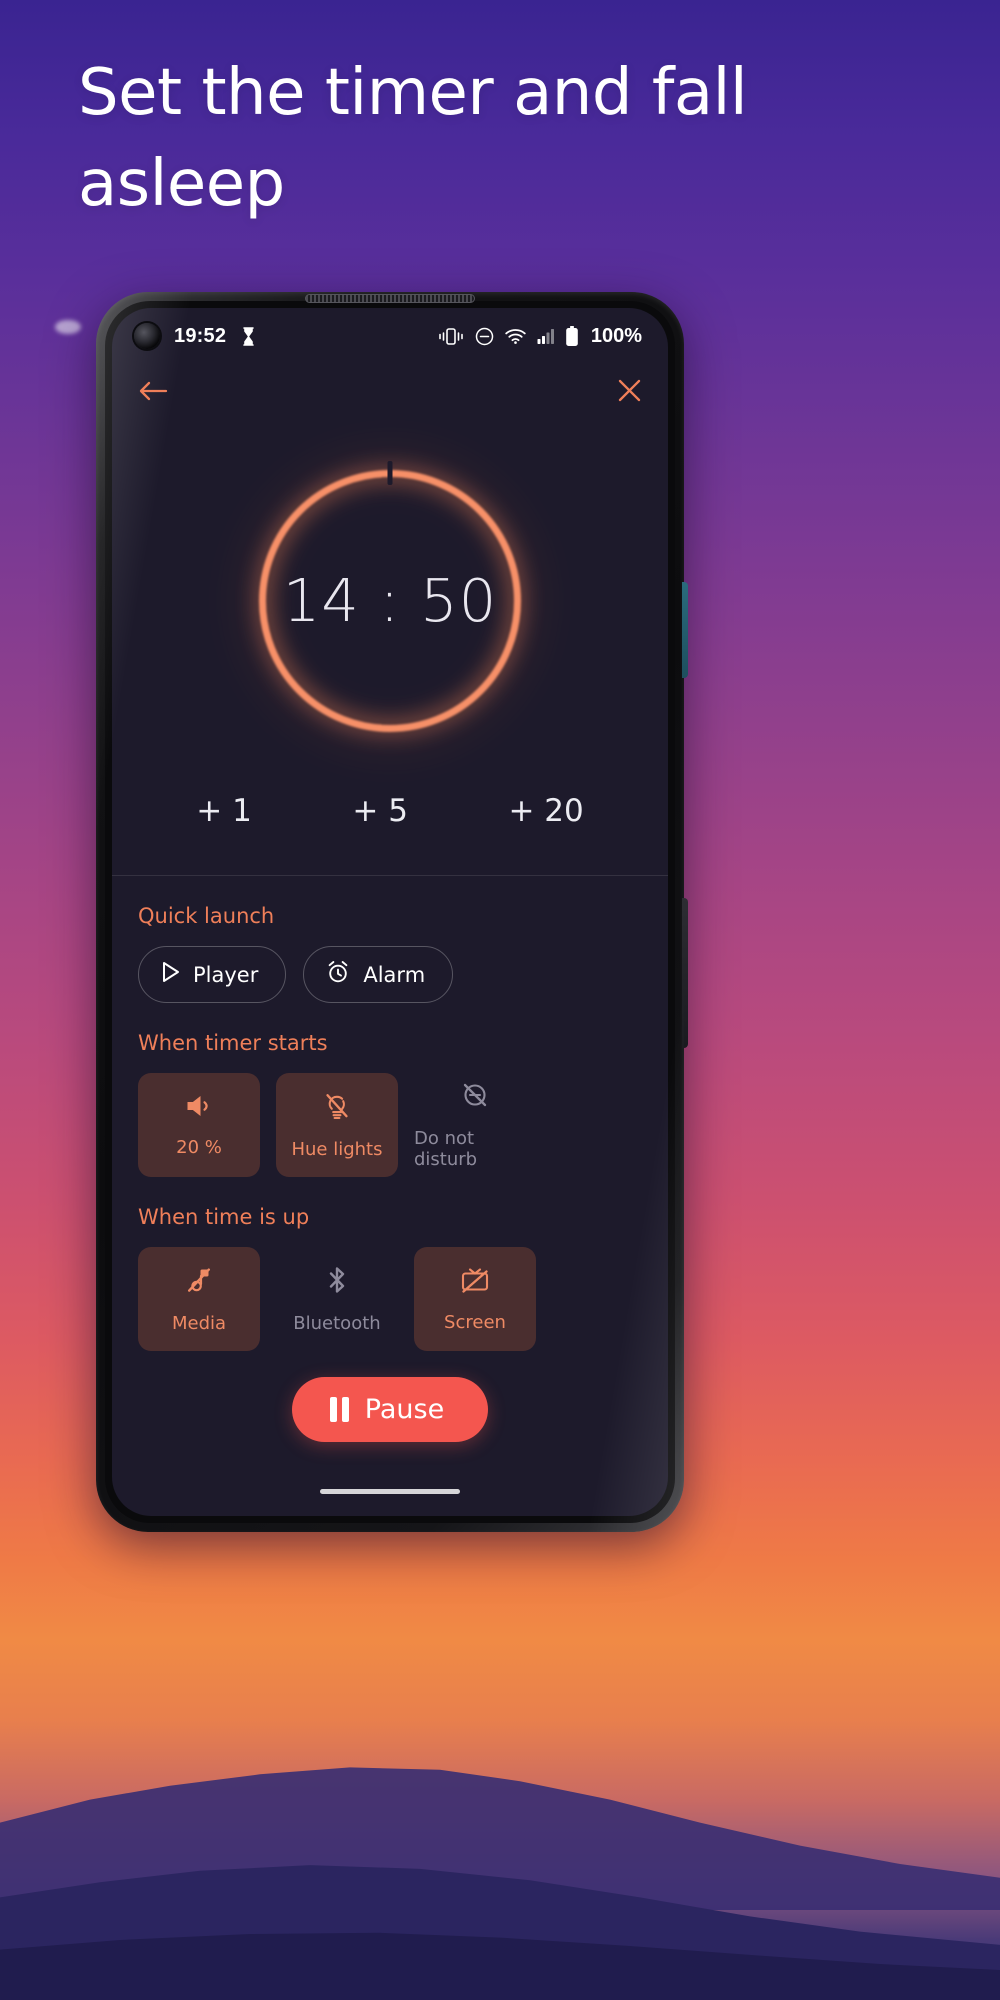 The width and height of the screenshot is (1000, 2000). I want to click on tile-volume-label: 20 %, so click(199, 1147).